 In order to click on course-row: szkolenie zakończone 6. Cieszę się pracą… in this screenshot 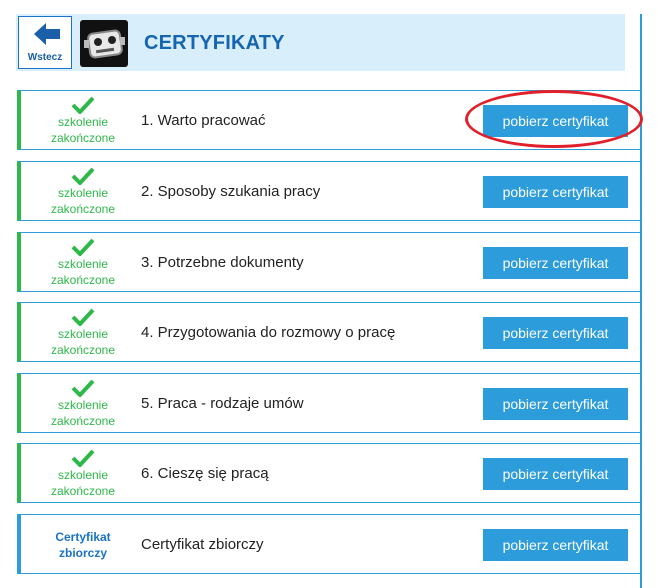, I will do `click(329, 473)`.